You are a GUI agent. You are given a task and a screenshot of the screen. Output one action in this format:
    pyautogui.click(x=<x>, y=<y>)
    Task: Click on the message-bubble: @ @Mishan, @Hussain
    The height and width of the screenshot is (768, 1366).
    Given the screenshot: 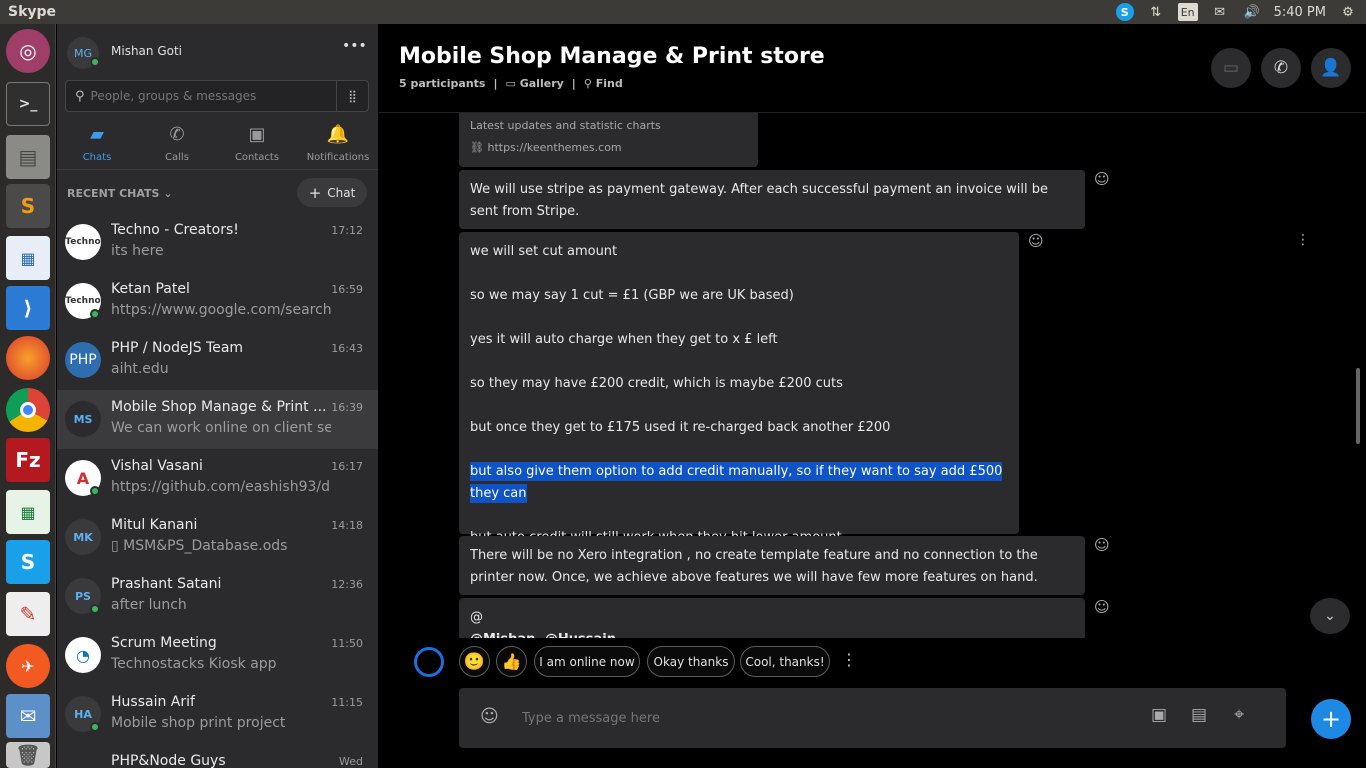 What is the action you would take?
    pyautogui.click(x=772, y=618)
    